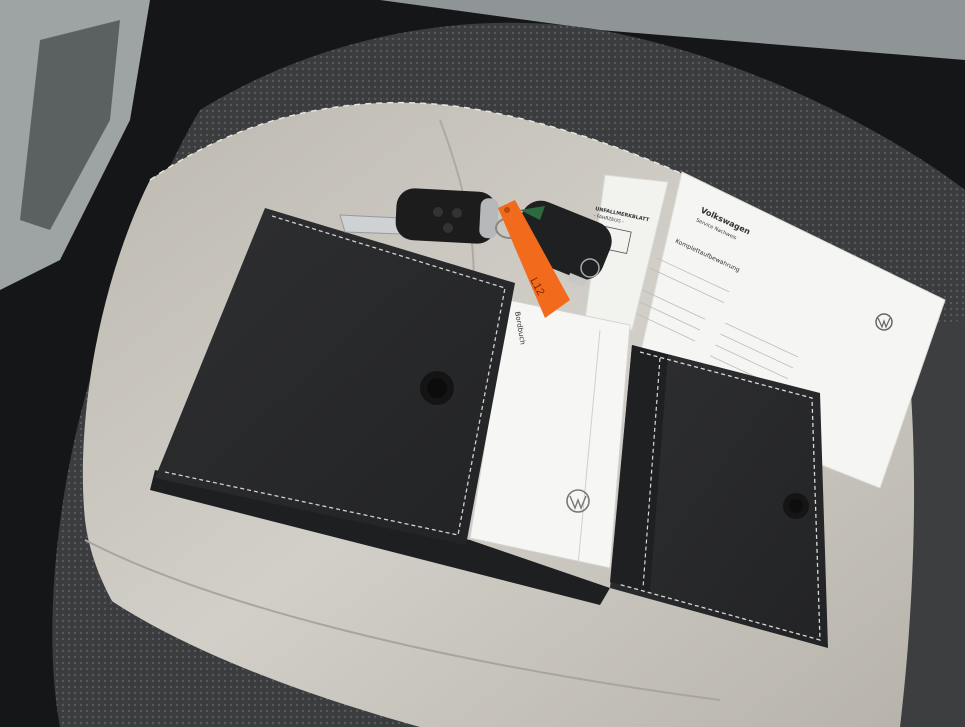 Image resolution: width=965 pixels, height=727 pixels. I want to click on tag-hole, so click(507, 210).